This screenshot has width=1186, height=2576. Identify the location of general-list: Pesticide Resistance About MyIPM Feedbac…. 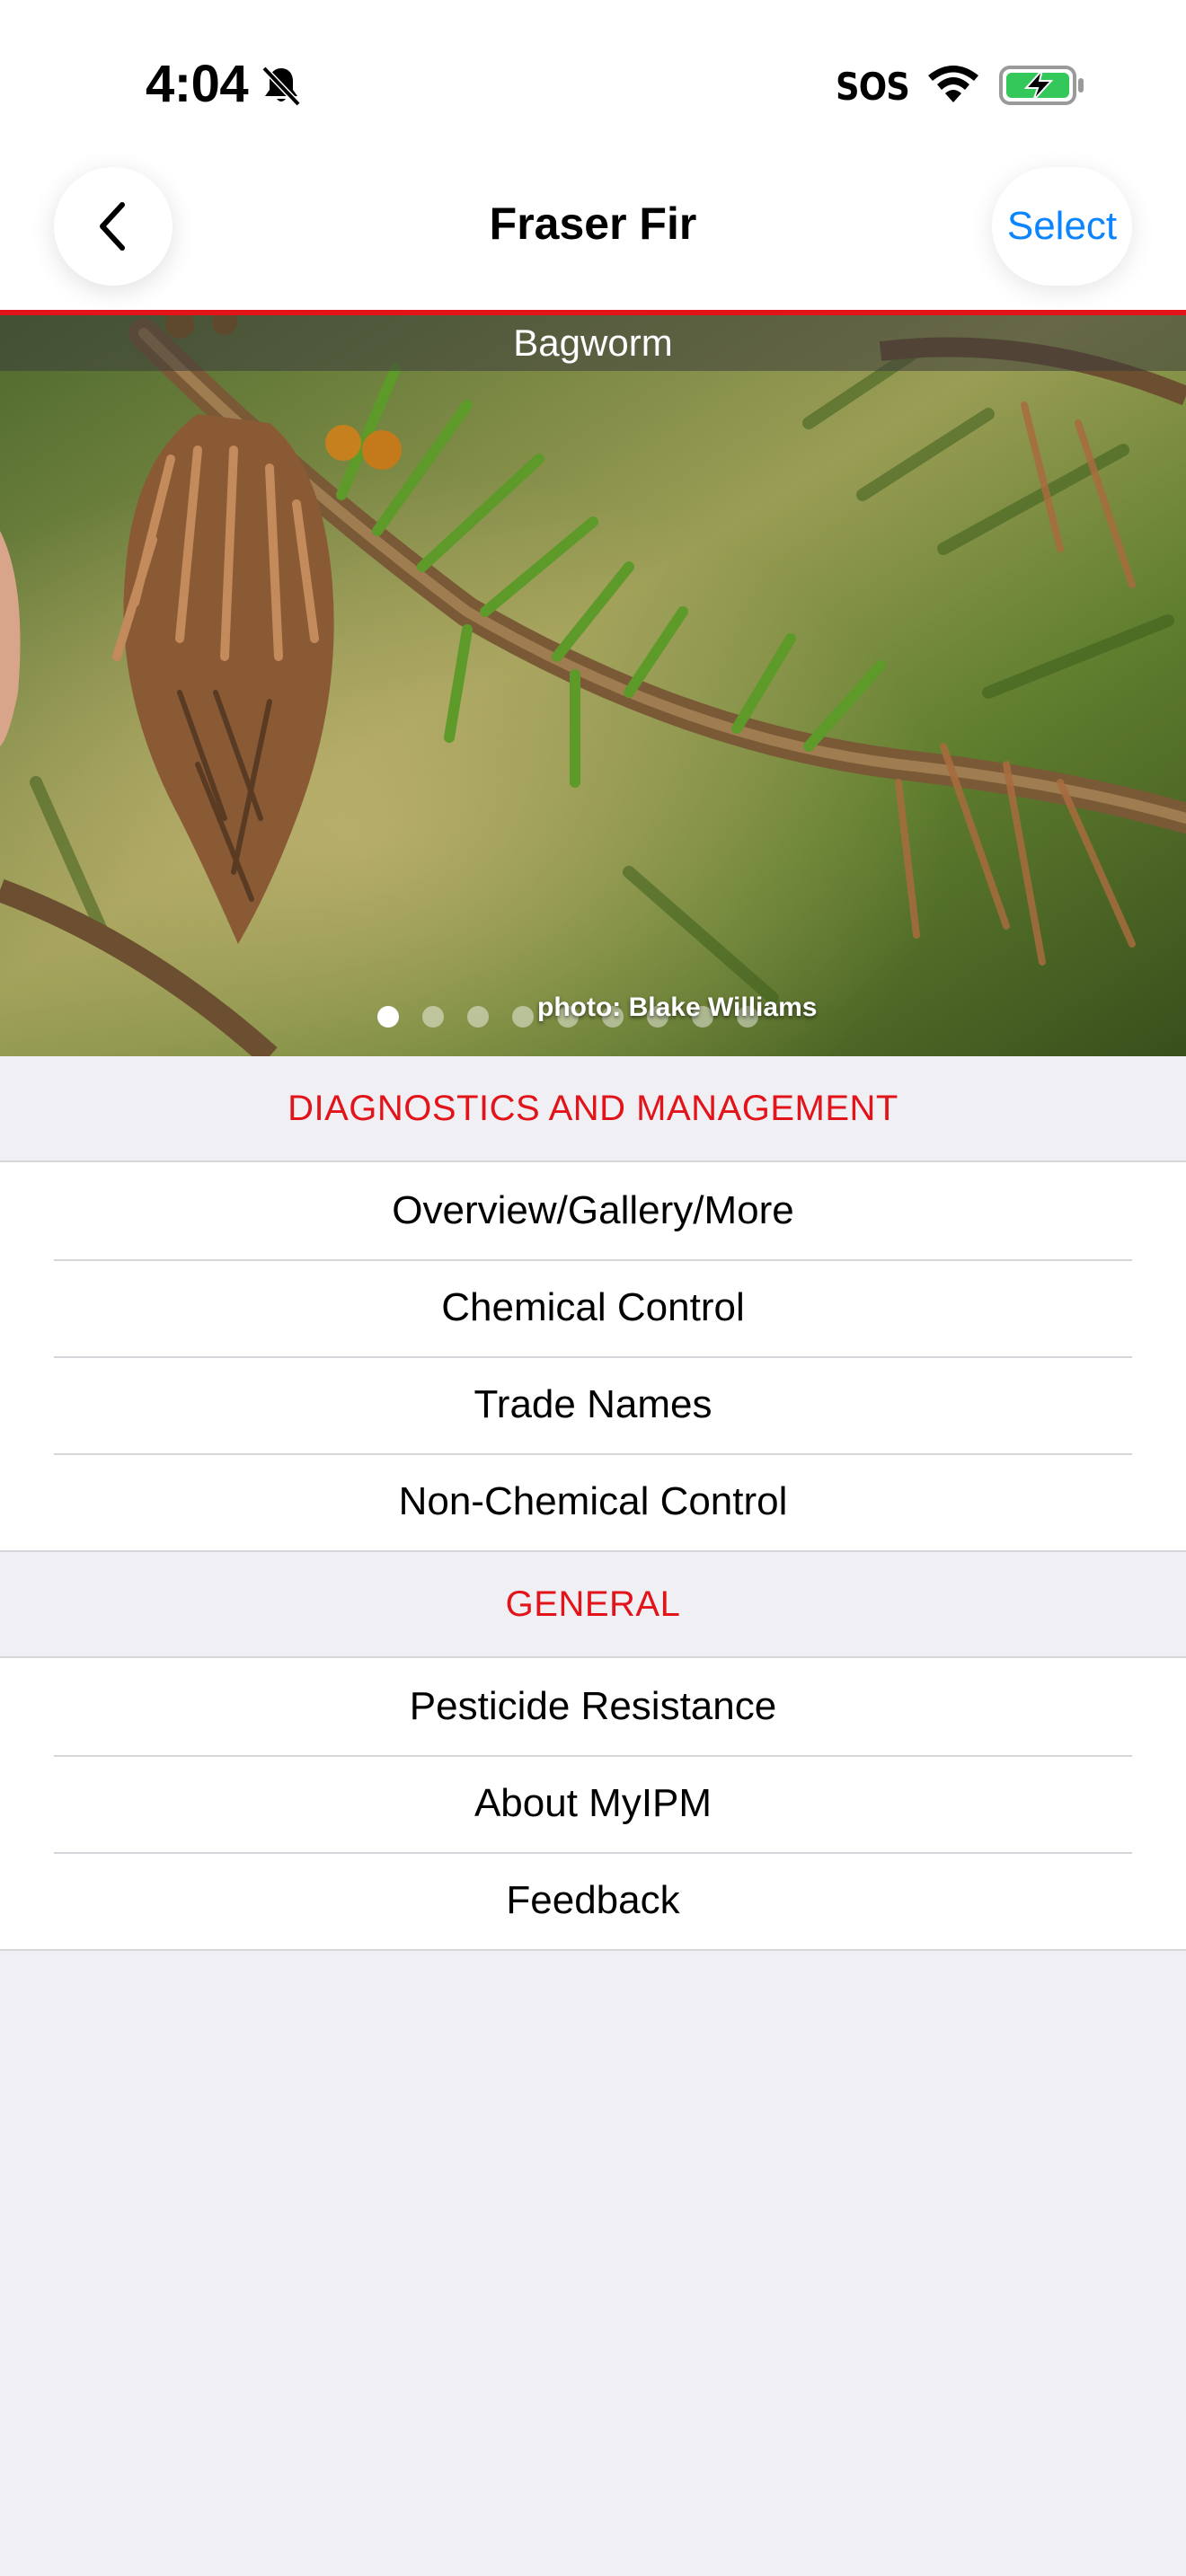
(593, 1804).